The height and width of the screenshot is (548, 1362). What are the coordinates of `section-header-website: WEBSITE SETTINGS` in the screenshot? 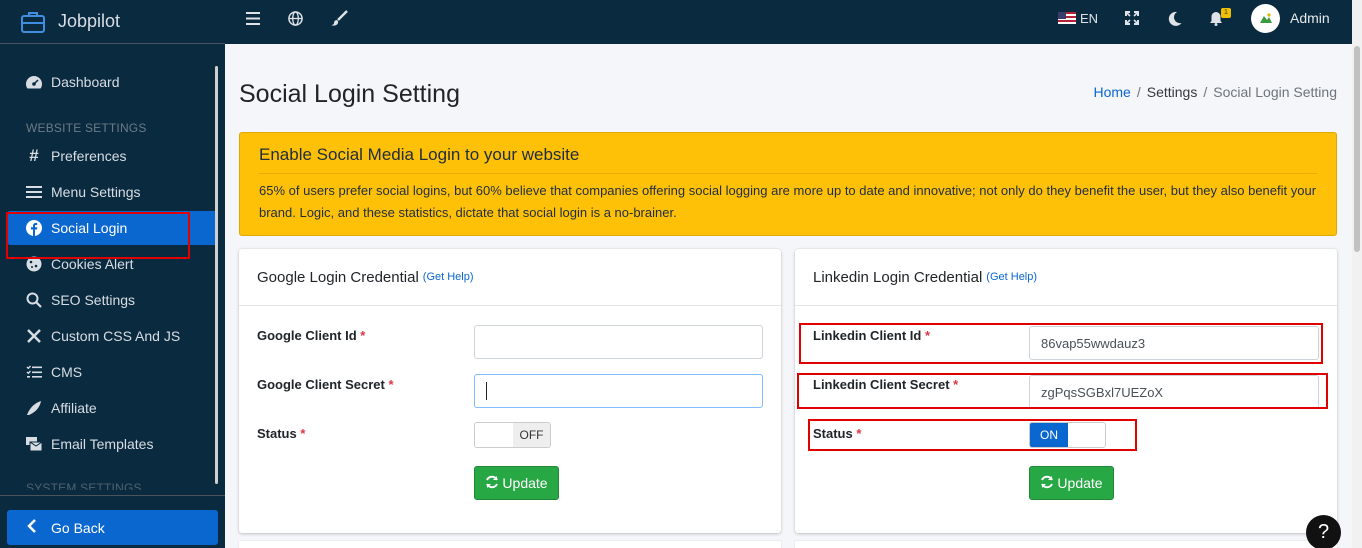 It's located at (86, 128).